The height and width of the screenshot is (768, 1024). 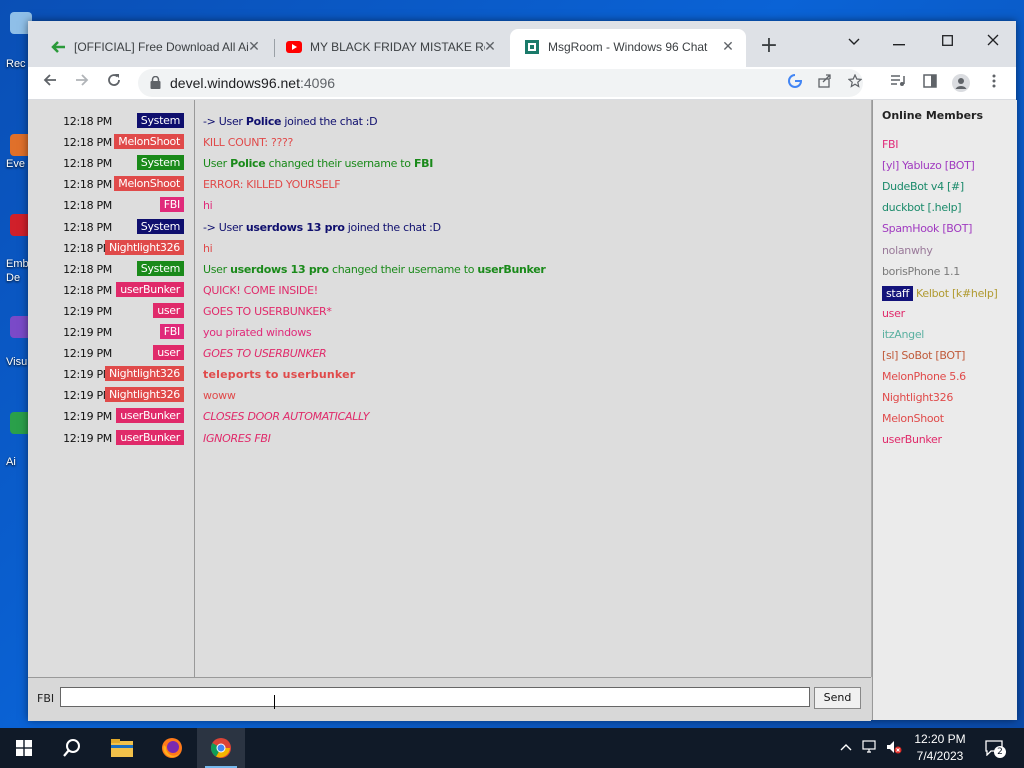 I want to click on search-button, so click(x=72, y=748).